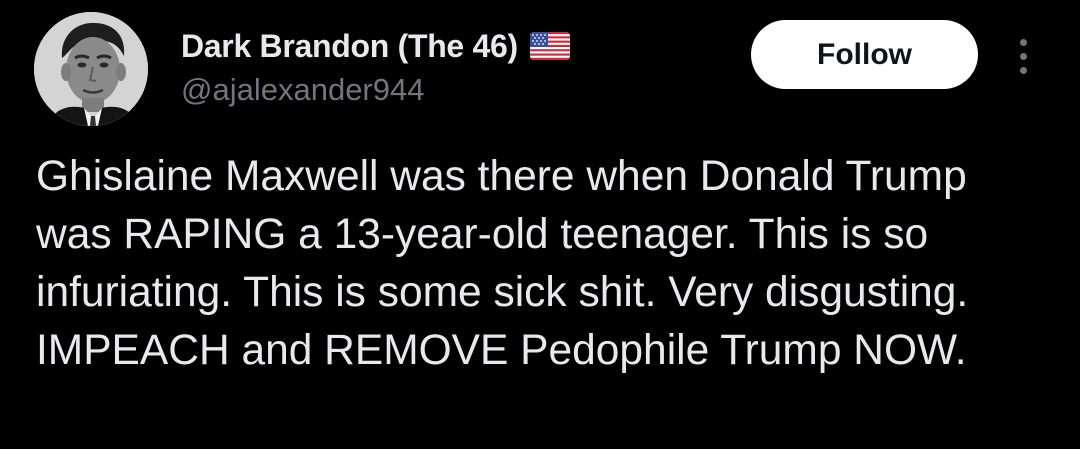 Image resolution: width=1080 pixels, height=449 pixels. Describe the element at coordinates (302, 90) in the screenshot. I see `author-handle: @ajalexander944` at that location.